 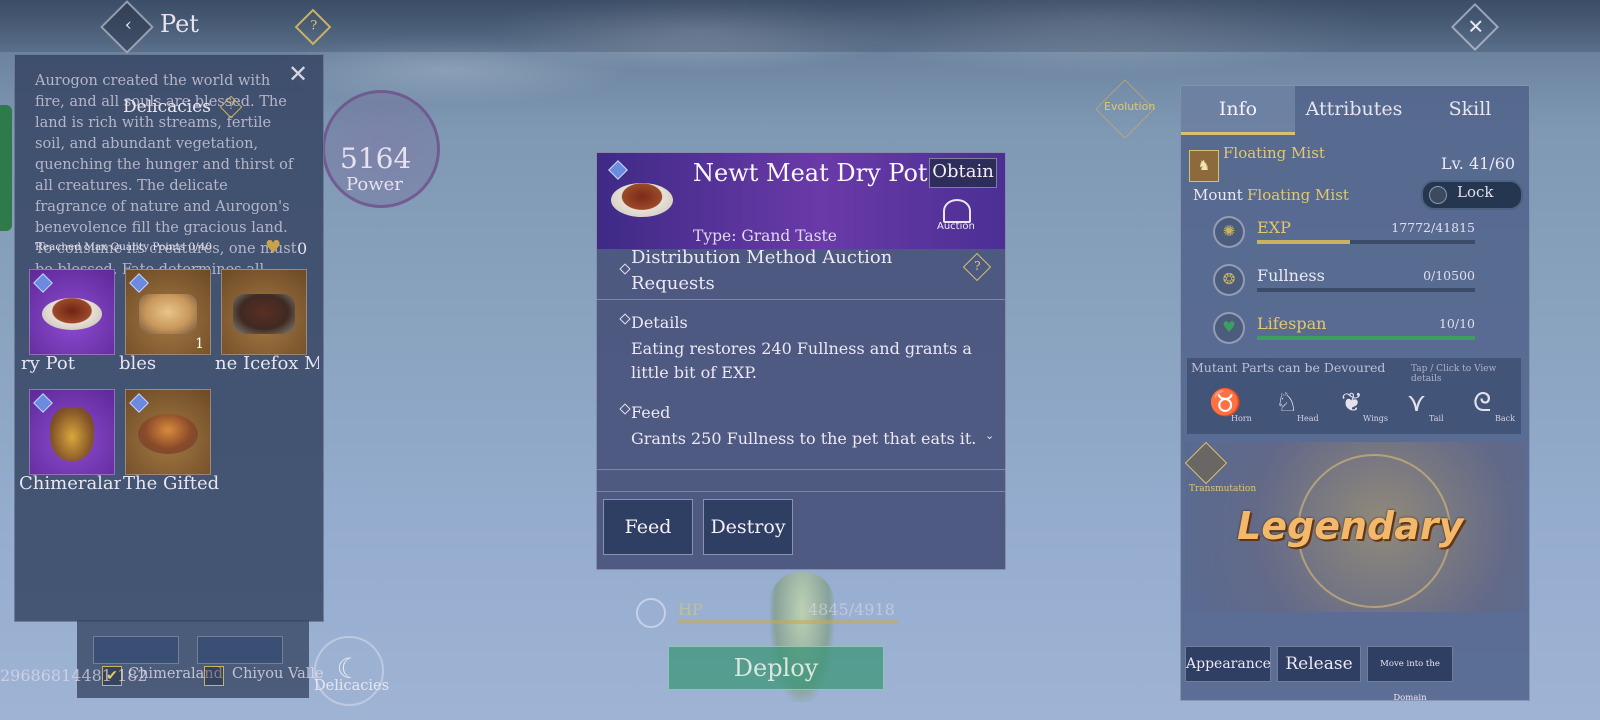 I want to click on question-icon: ?, so click(x=977, y=266).